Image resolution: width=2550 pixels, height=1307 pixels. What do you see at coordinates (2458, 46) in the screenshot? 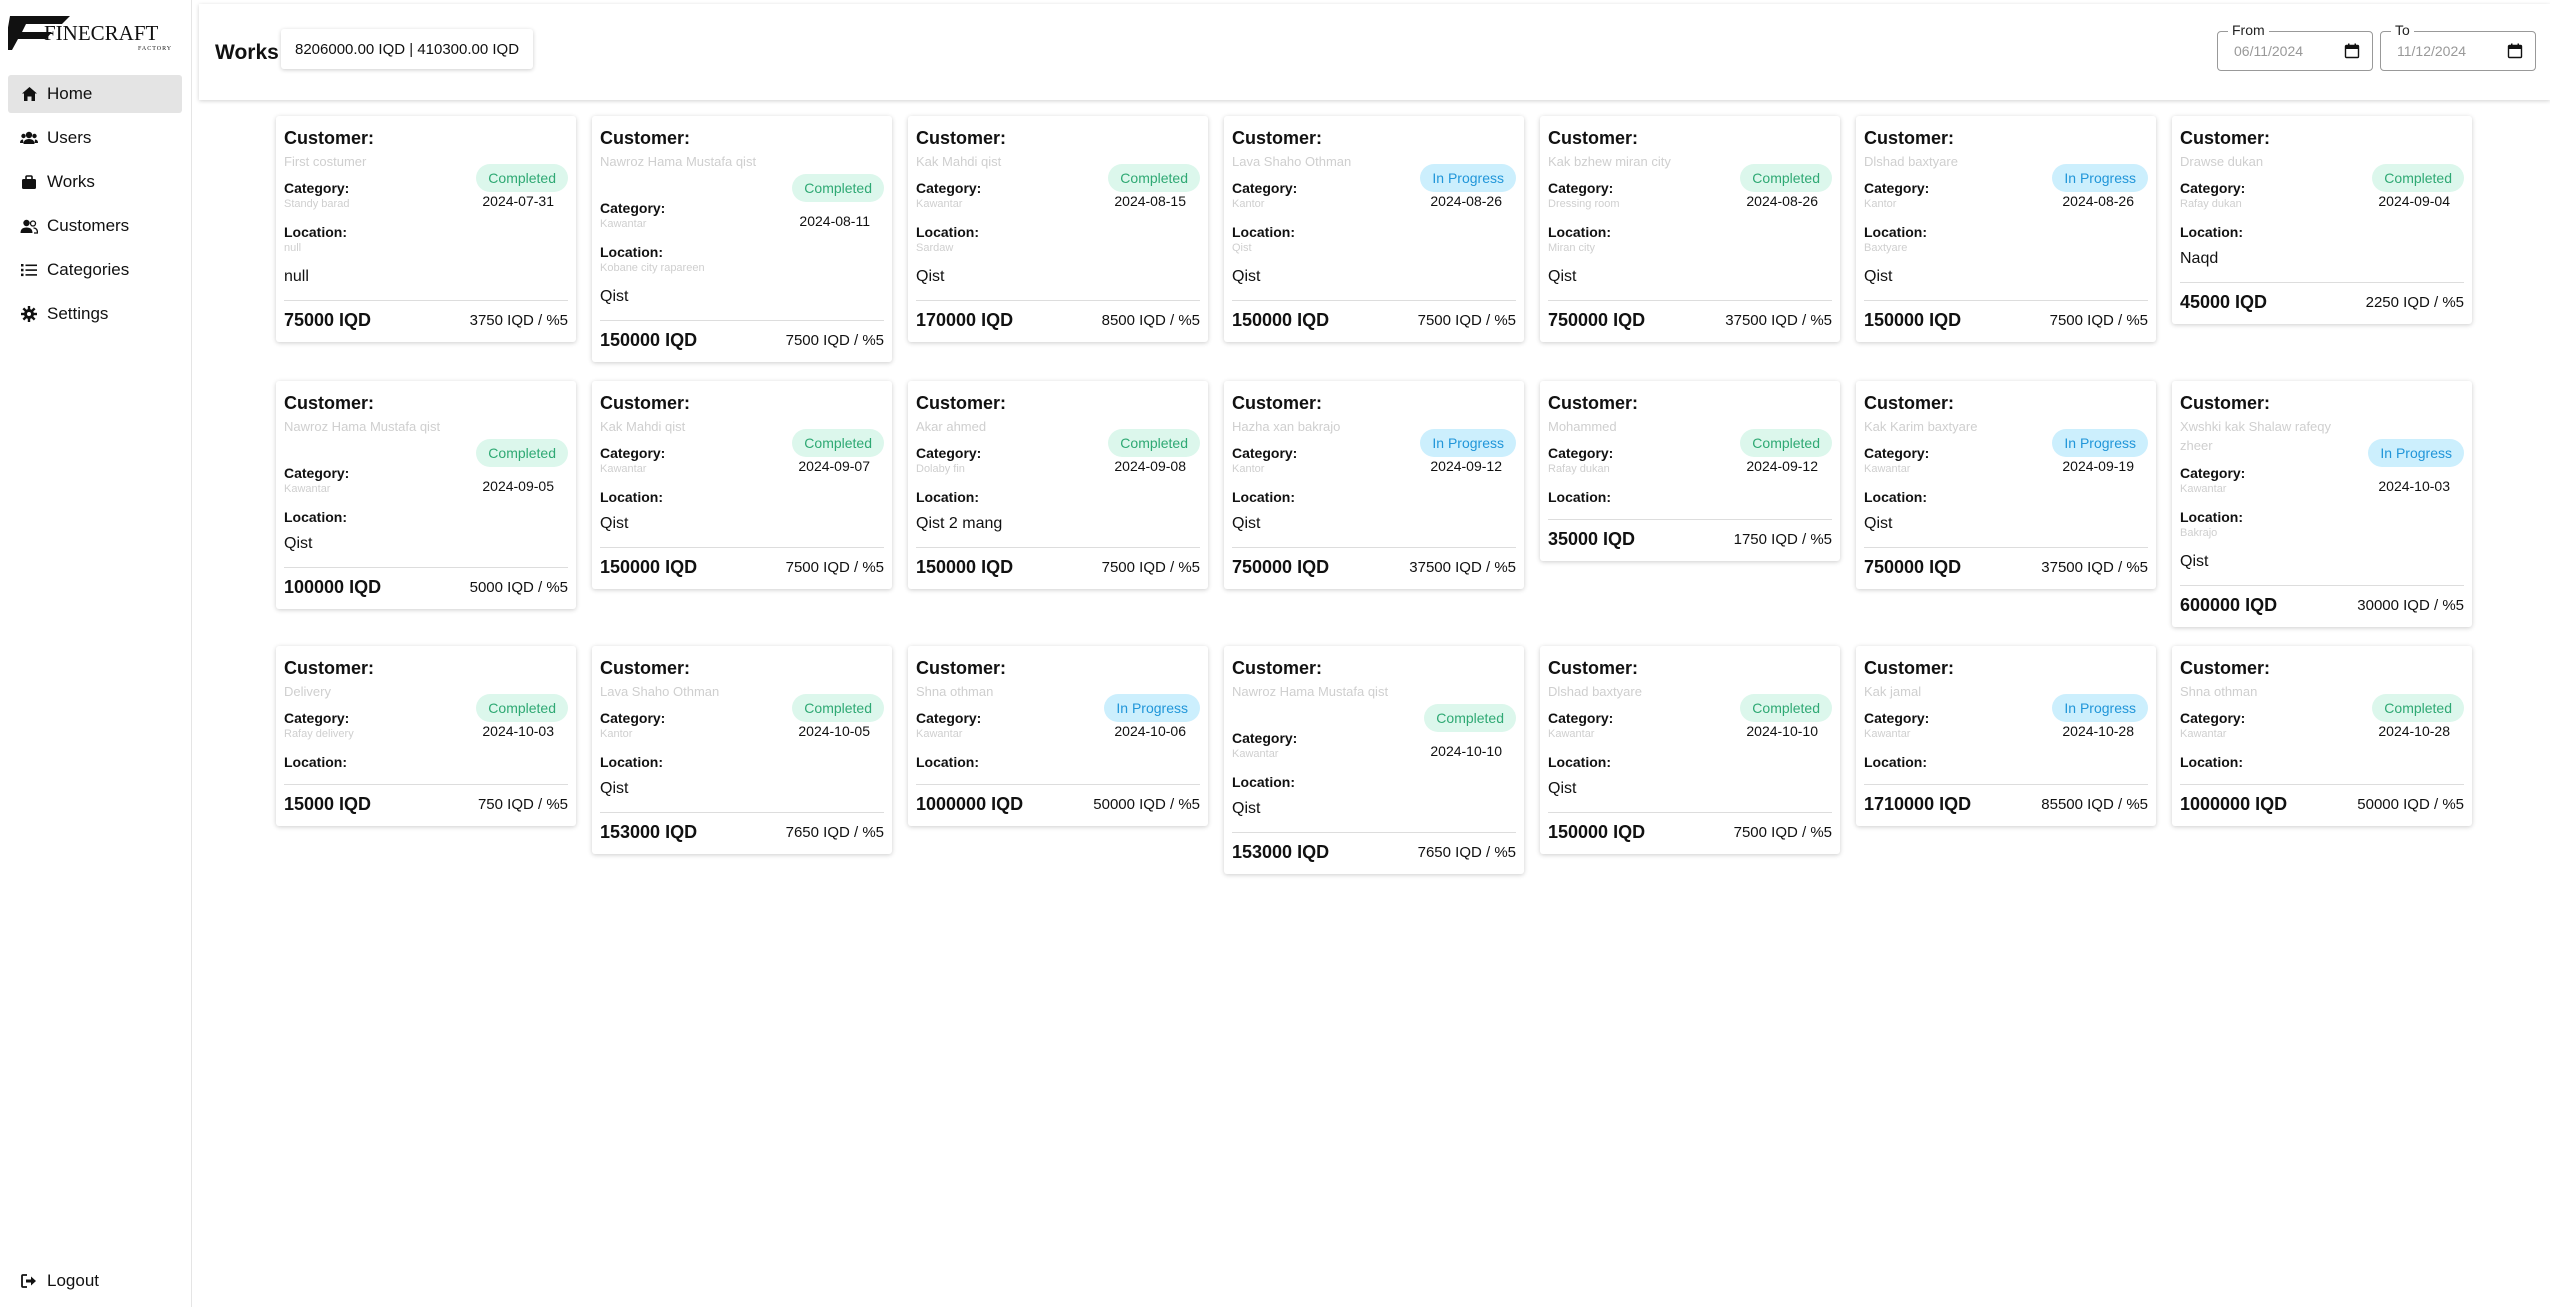
I see `to-date-input: To 11/12/2024` at bounding box center [2458, 46].